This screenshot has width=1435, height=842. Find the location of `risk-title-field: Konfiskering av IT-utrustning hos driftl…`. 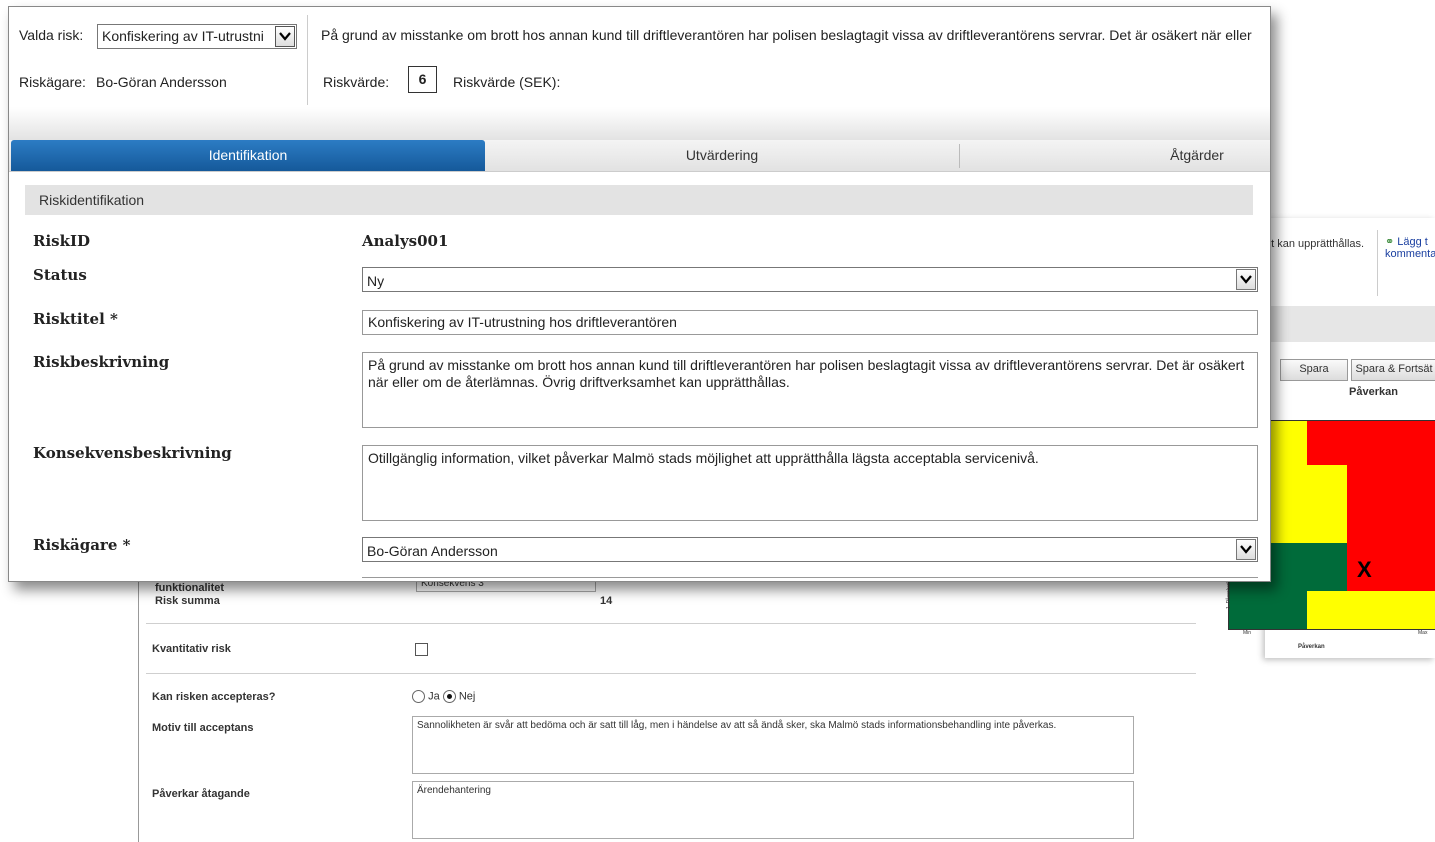

risk-title-field: Konfiskering av IT-utrustning hos driftl… is located at coordinates (810, 322).